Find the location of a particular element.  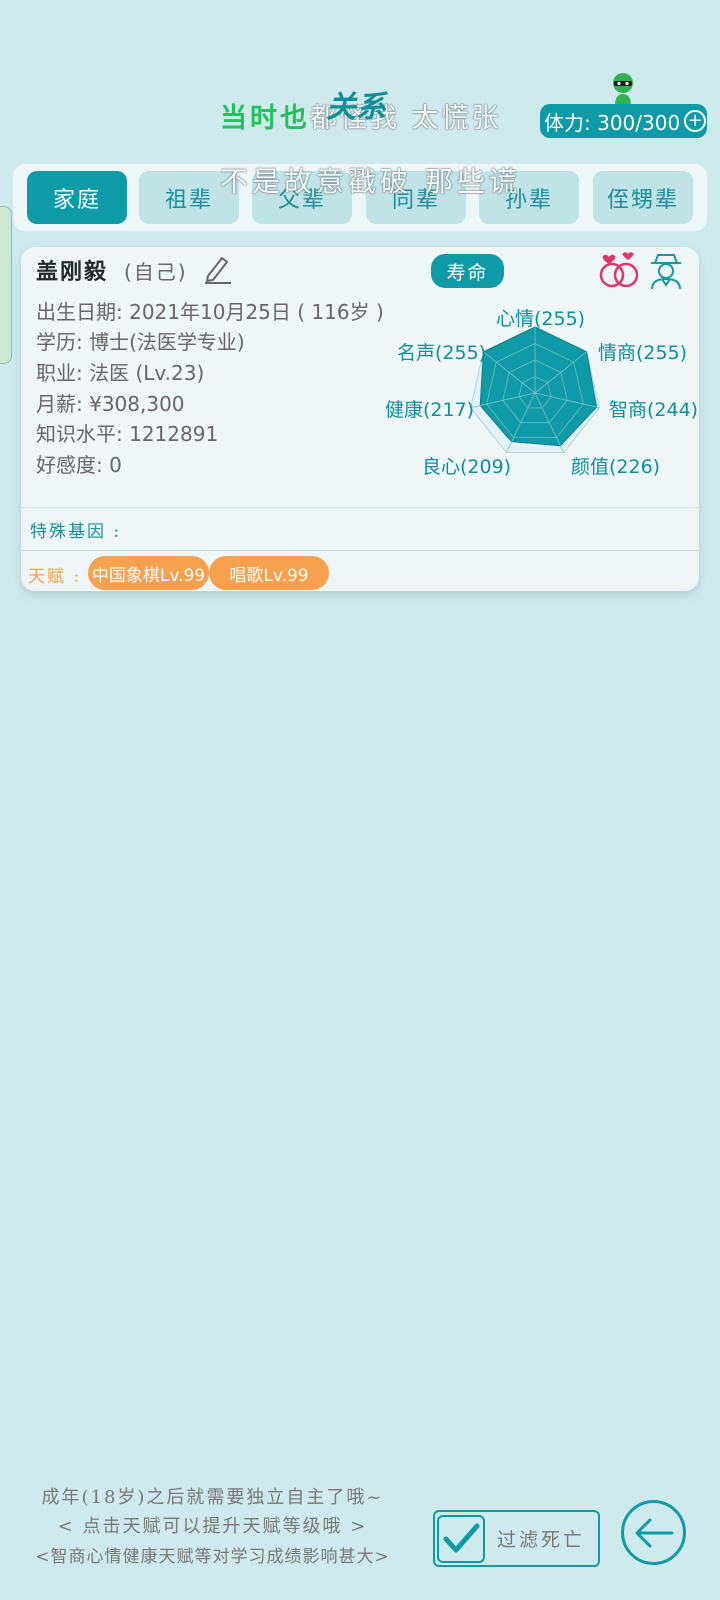

edit-name-icon is located at coordinates (217, 268).